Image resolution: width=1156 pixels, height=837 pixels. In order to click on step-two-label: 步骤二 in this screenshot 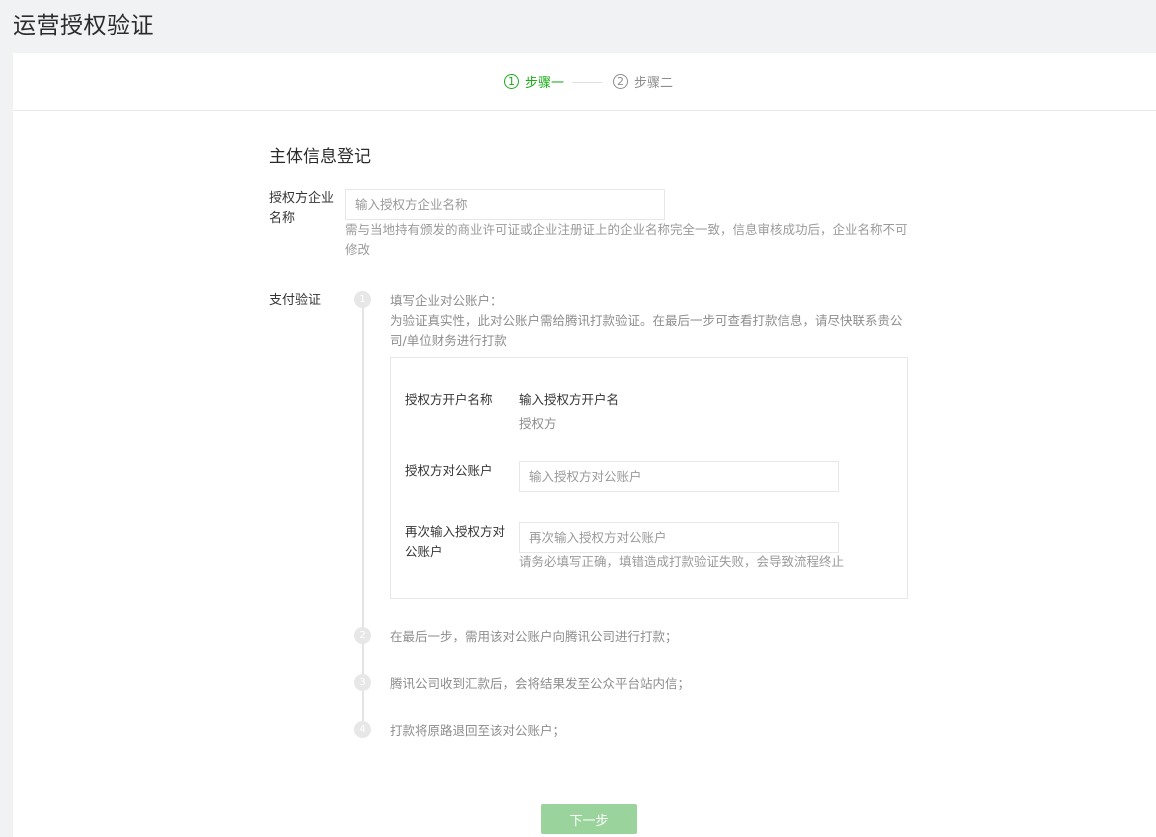, I will do `click(654, 83)`.